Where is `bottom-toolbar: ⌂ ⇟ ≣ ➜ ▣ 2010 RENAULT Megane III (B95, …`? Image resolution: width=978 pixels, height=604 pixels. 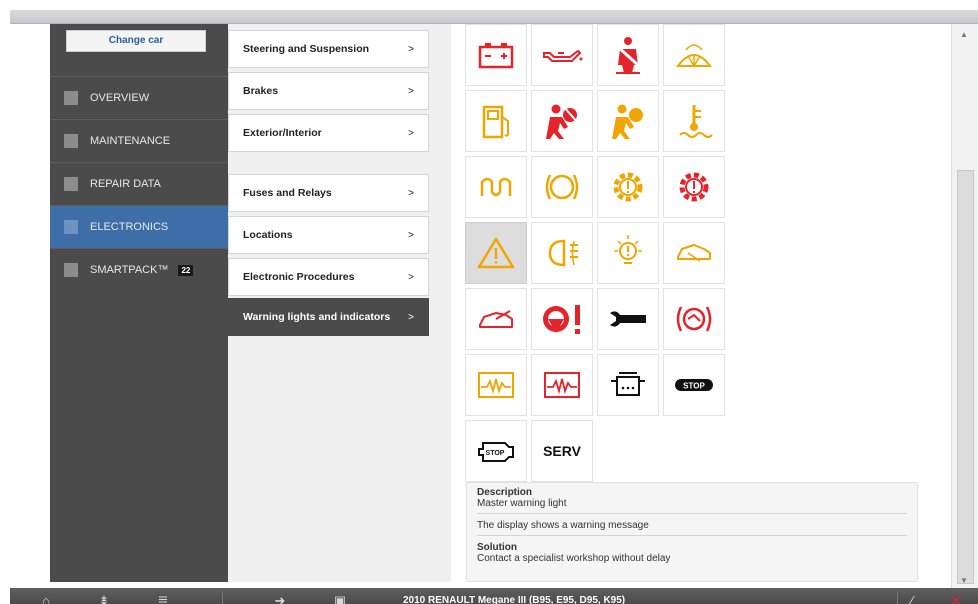 bottom-toolbar: ⌂ ⇟ ≣ ➜ ▣ 2010 RENAULT Megane III (B95, … is located at coordinates (494, 596).